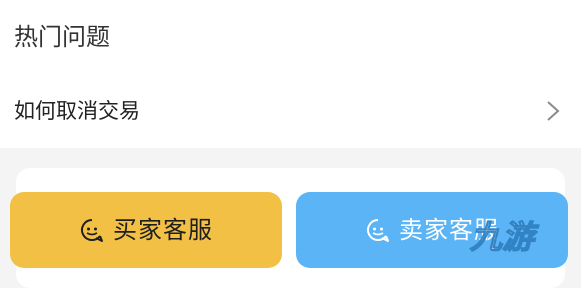 The image size is (581, 288). What do you see at coordinates (62, 37) in the screenshot?
I see `hot-questions-title: 热门问题` at bounding box center [62, 37].